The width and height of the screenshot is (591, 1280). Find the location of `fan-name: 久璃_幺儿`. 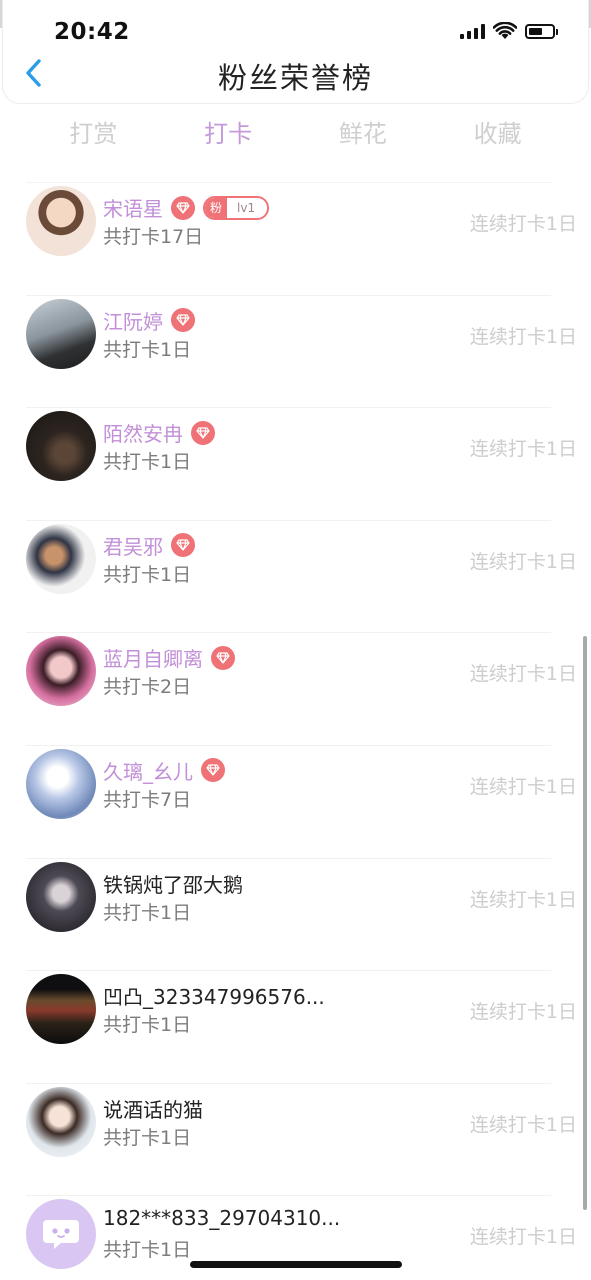

fan-name: 久璃_幺儿 is located at coordinates (148, 771).